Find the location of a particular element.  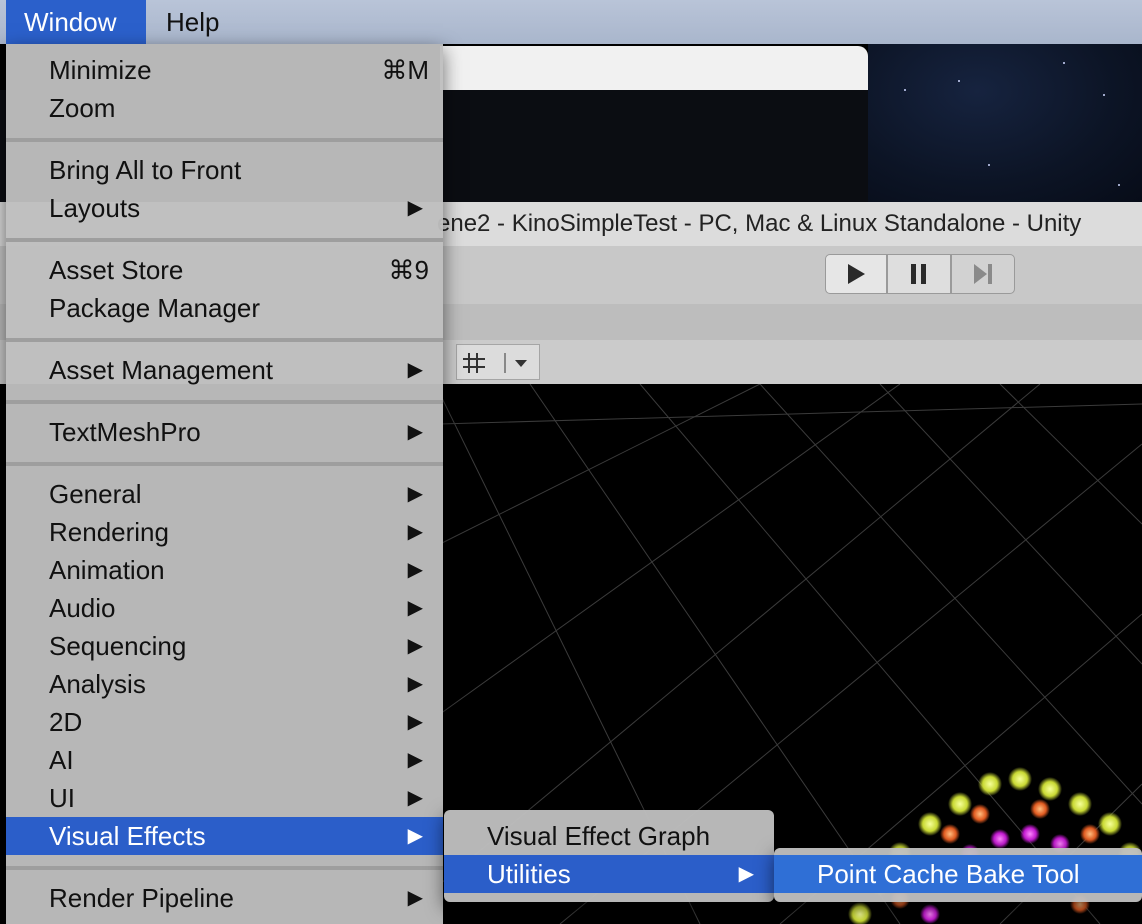

pause-button is located at coordinates (919, 274).